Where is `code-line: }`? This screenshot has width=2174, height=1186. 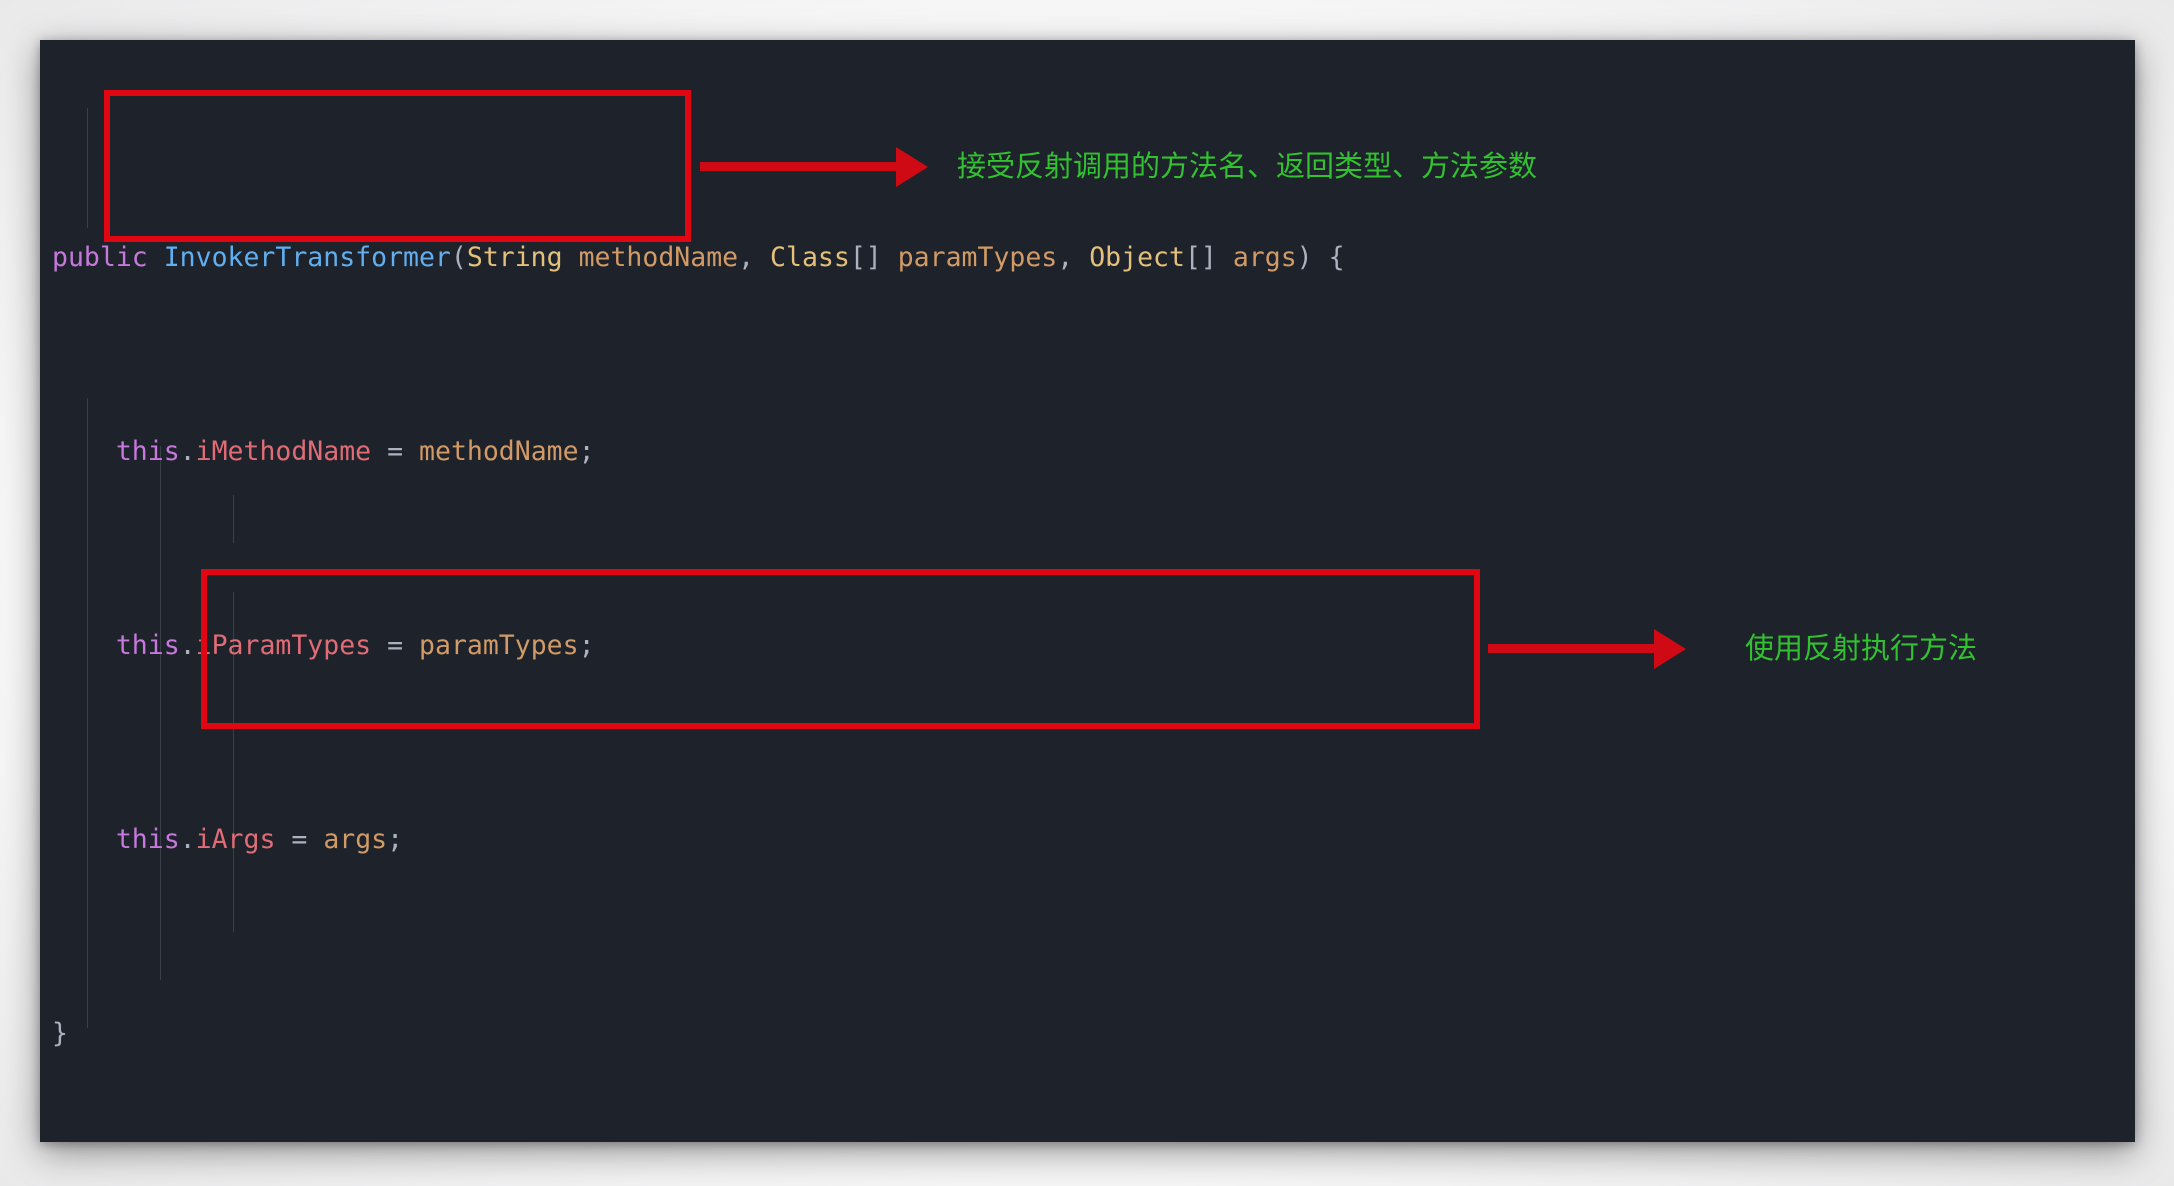
code-line: } is located at coordinates (60, 1033).